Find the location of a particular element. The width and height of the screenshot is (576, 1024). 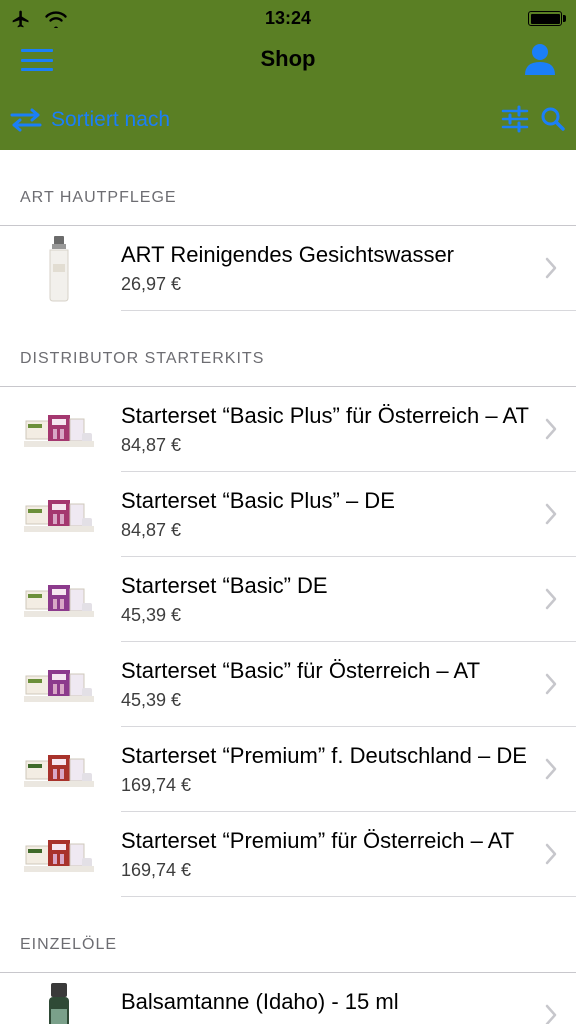

section-title: EINZELÖLE is located at coordinates (69, 944).